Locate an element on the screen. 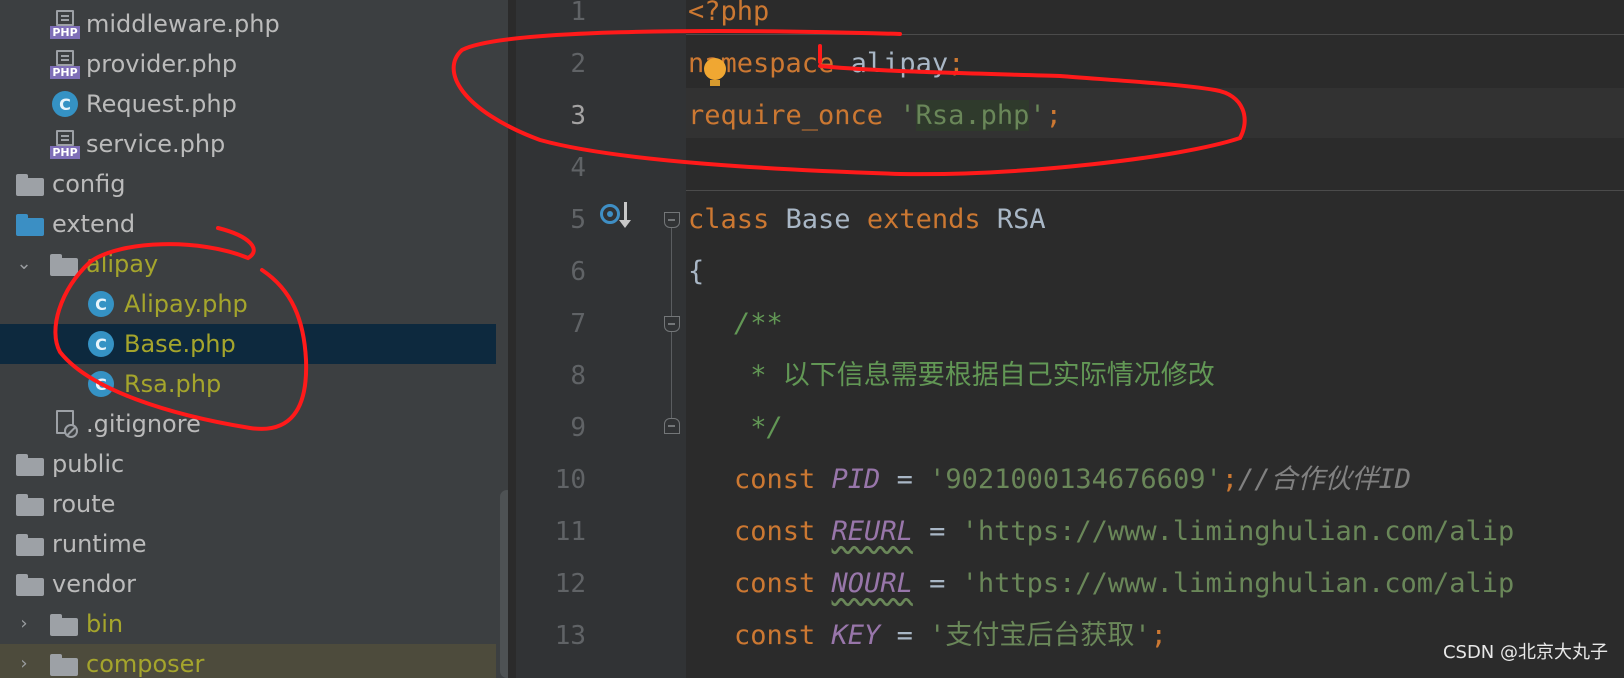  tree-item-provider-php: PHP provider.php is located at coordinates (248, 64).